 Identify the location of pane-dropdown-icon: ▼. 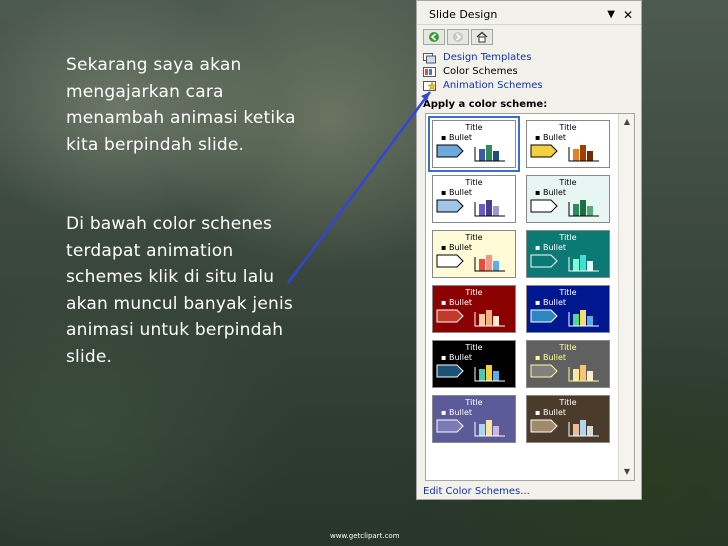
(611, 15).